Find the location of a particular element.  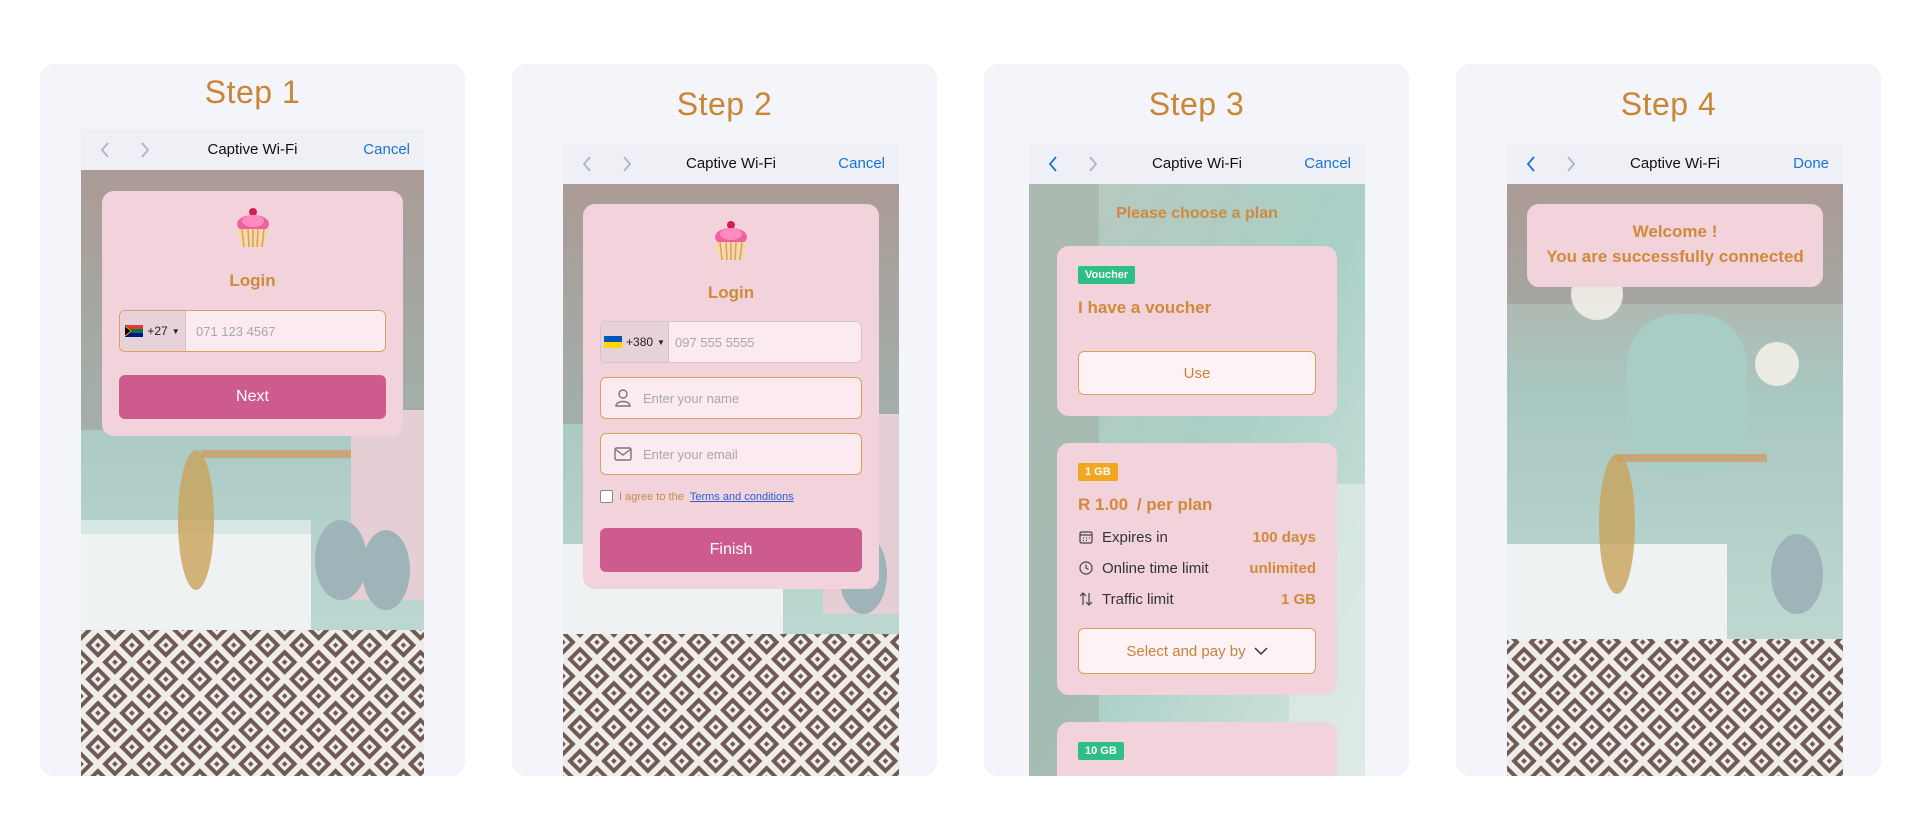

finish-button: Finish is located at coordinates (731, 550).